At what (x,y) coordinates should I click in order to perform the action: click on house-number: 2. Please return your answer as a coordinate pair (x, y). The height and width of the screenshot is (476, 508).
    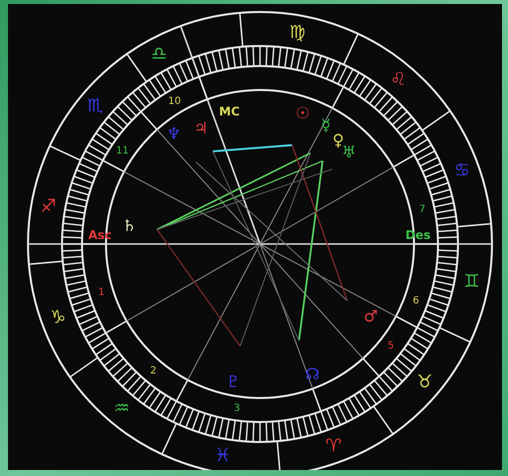
    Looking at the image, I should click on (153, 371).